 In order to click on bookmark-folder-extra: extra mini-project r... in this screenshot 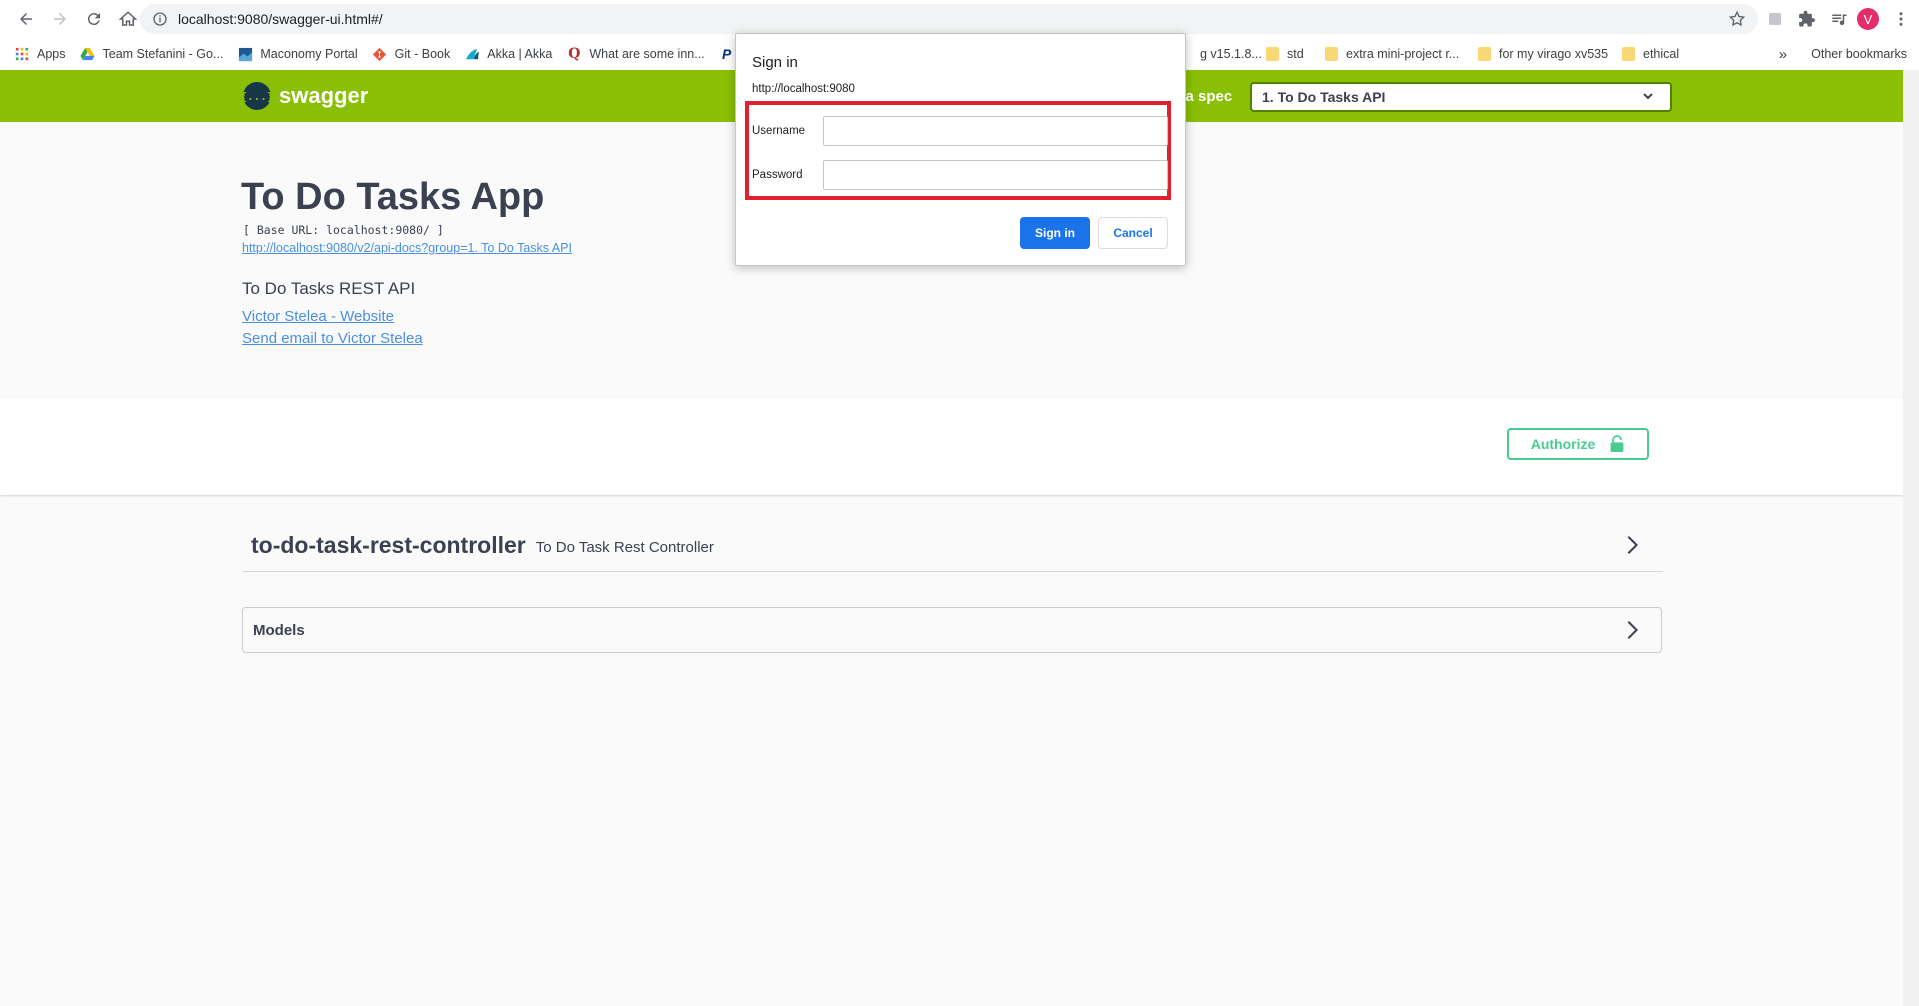, I will do `click(1391, 54)`.